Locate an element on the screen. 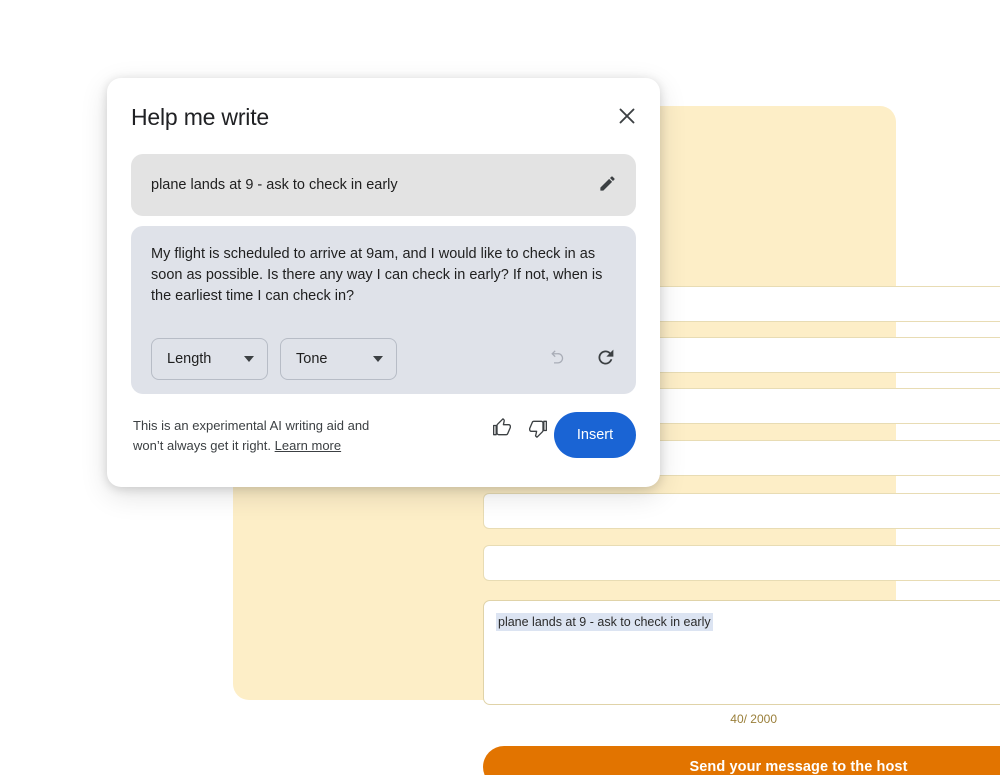  edit-prompt-button is located at coordinates (607, 185).